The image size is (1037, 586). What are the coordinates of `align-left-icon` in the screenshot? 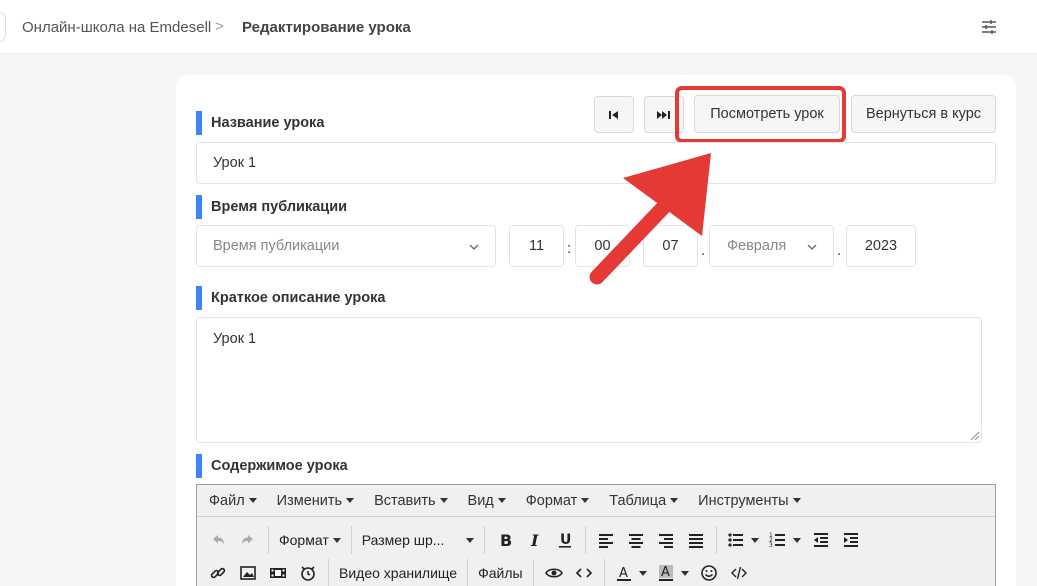 It's located at (605, 541).